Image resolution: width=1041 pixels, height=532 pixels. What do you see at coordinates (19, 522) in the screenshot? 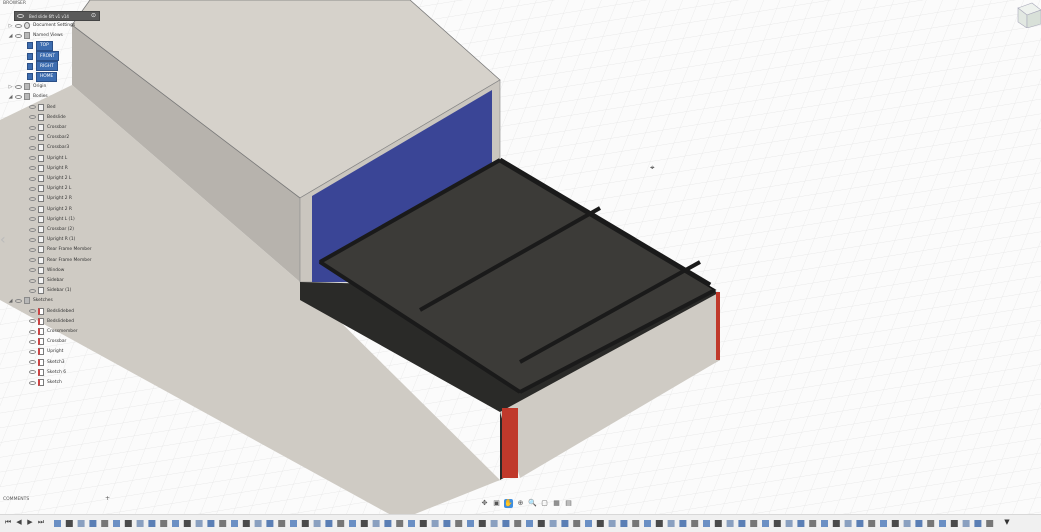
I see `timeline-previous-button: ◀` at bounding box center [19, 522].